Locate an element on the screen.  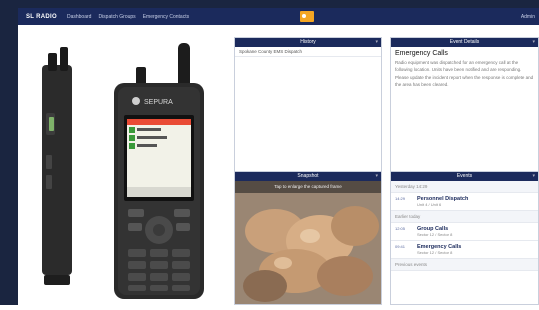
brand-logo: SL RADIO is located at coordinates (41, 17).